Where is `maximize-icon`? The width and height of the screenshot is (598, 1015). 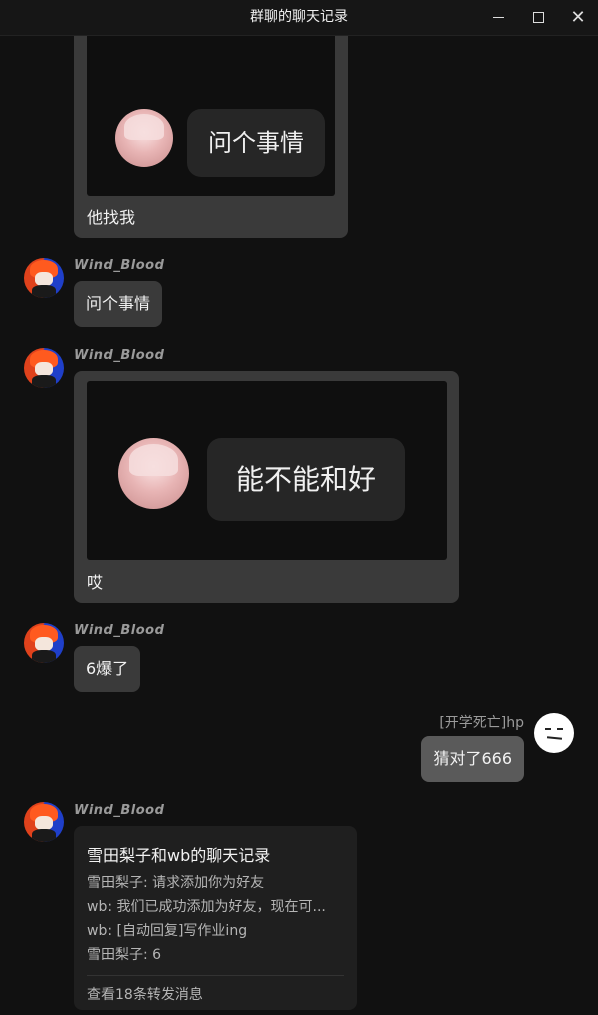
maximize-icon is located at coordinates (538, 17).